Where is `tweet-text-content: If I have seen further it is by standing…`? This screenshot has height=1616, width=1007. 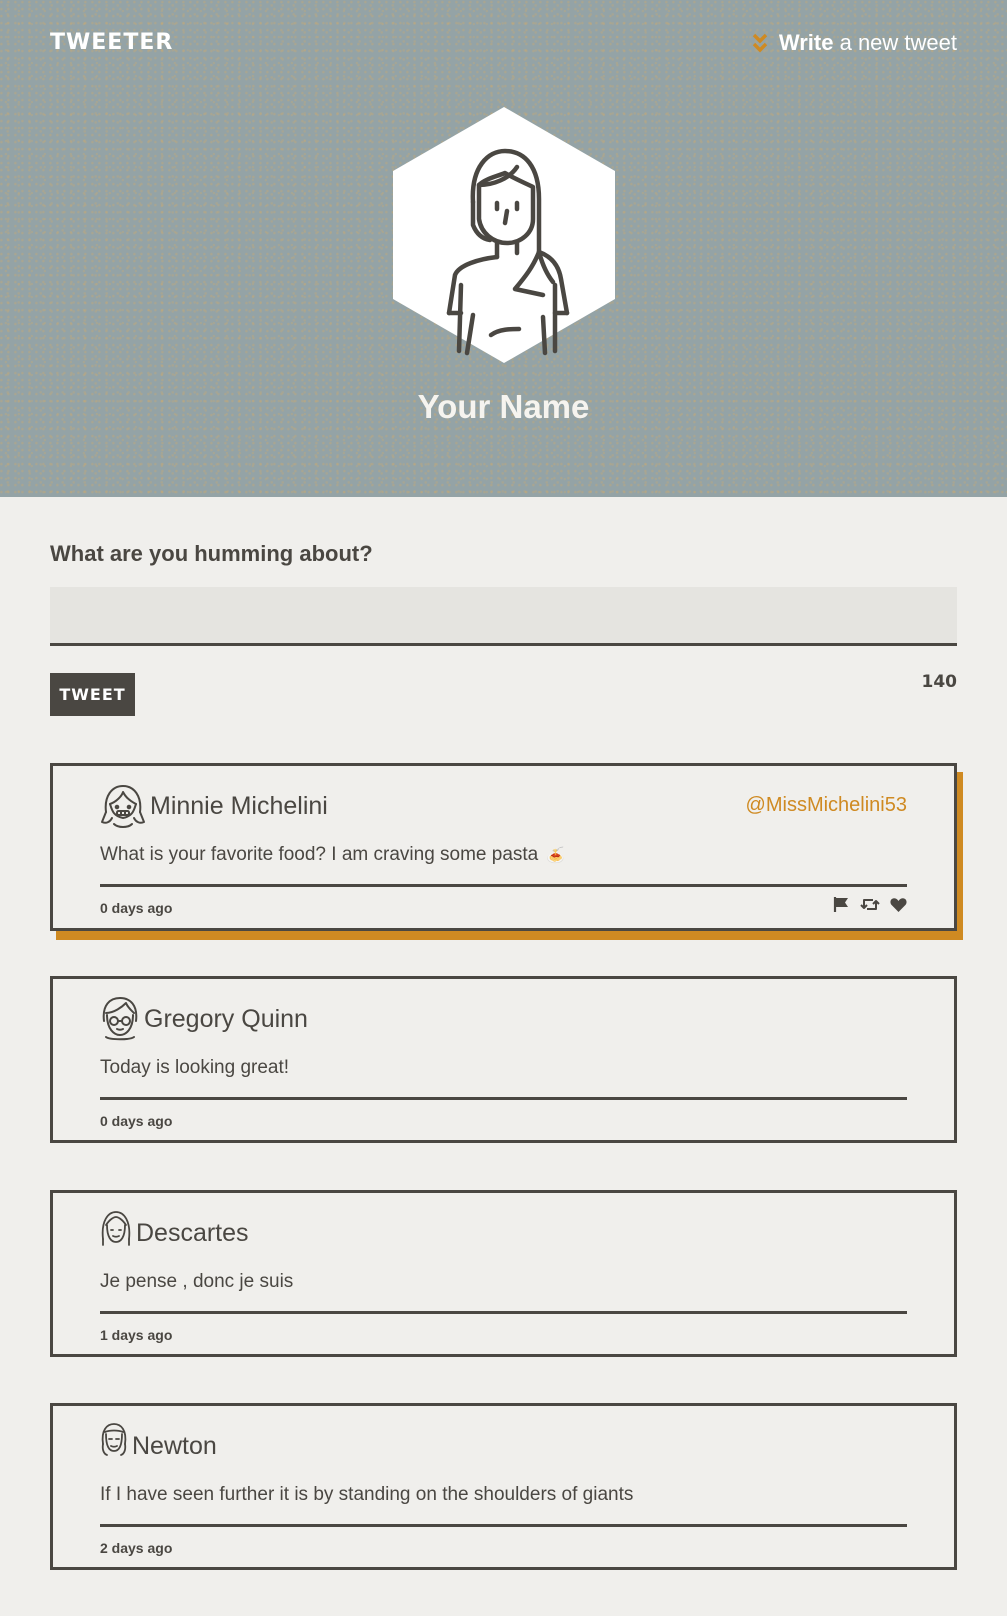
tweet-text-content: If I have seen further it is by standing… is located at coordinates (367, 1494).